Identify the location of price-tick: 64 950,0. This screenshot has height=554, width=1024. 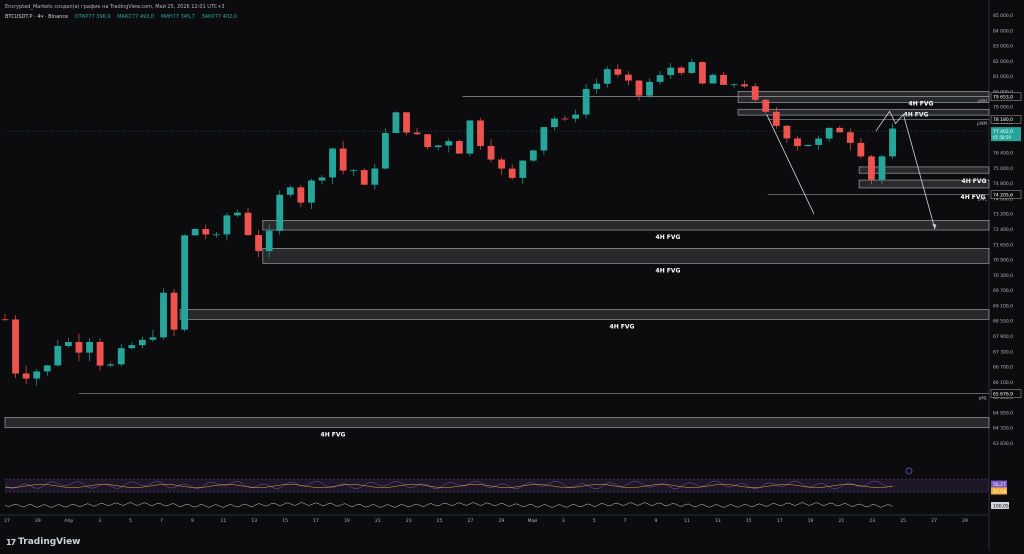
(1003, 413).